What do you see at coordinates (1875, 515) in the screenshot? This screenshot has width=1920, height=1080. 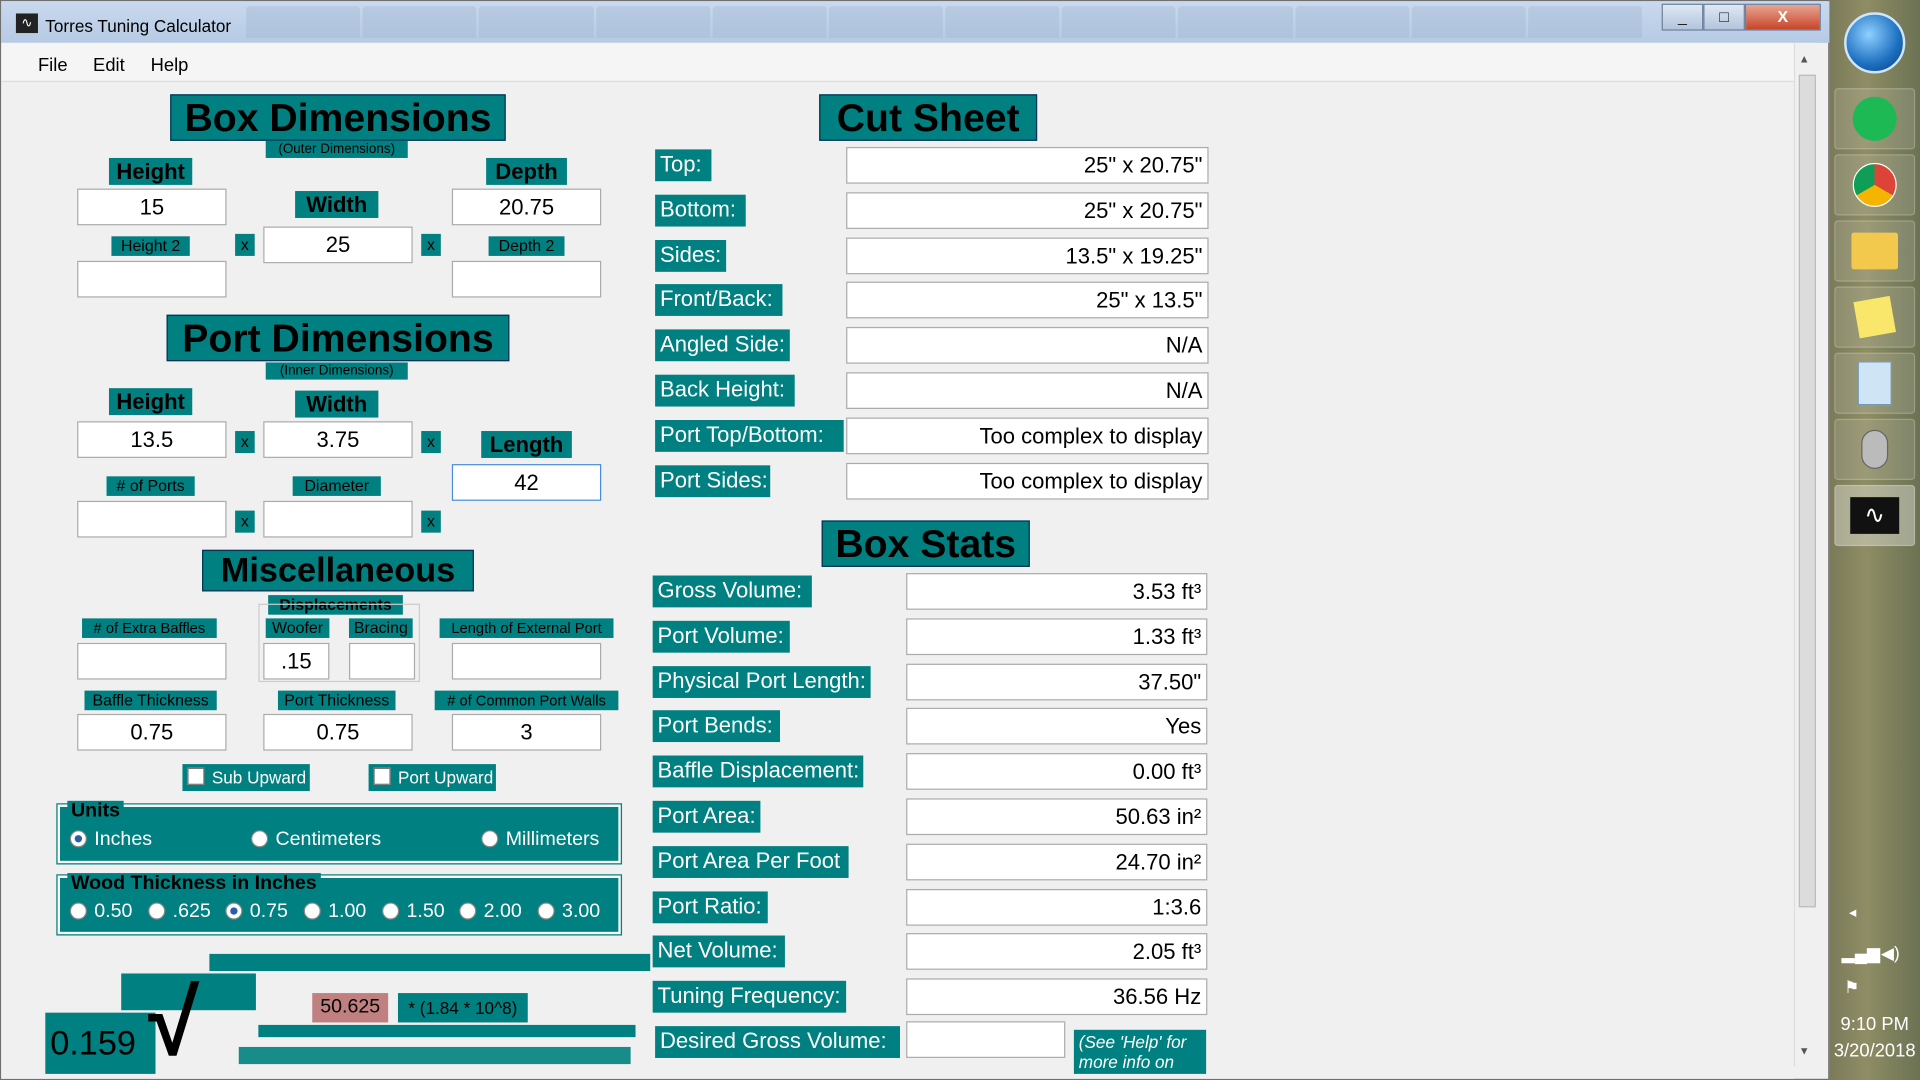 I see `torres-tuning-taskbar-icon: ∿` at bounding box center [1875, 515].